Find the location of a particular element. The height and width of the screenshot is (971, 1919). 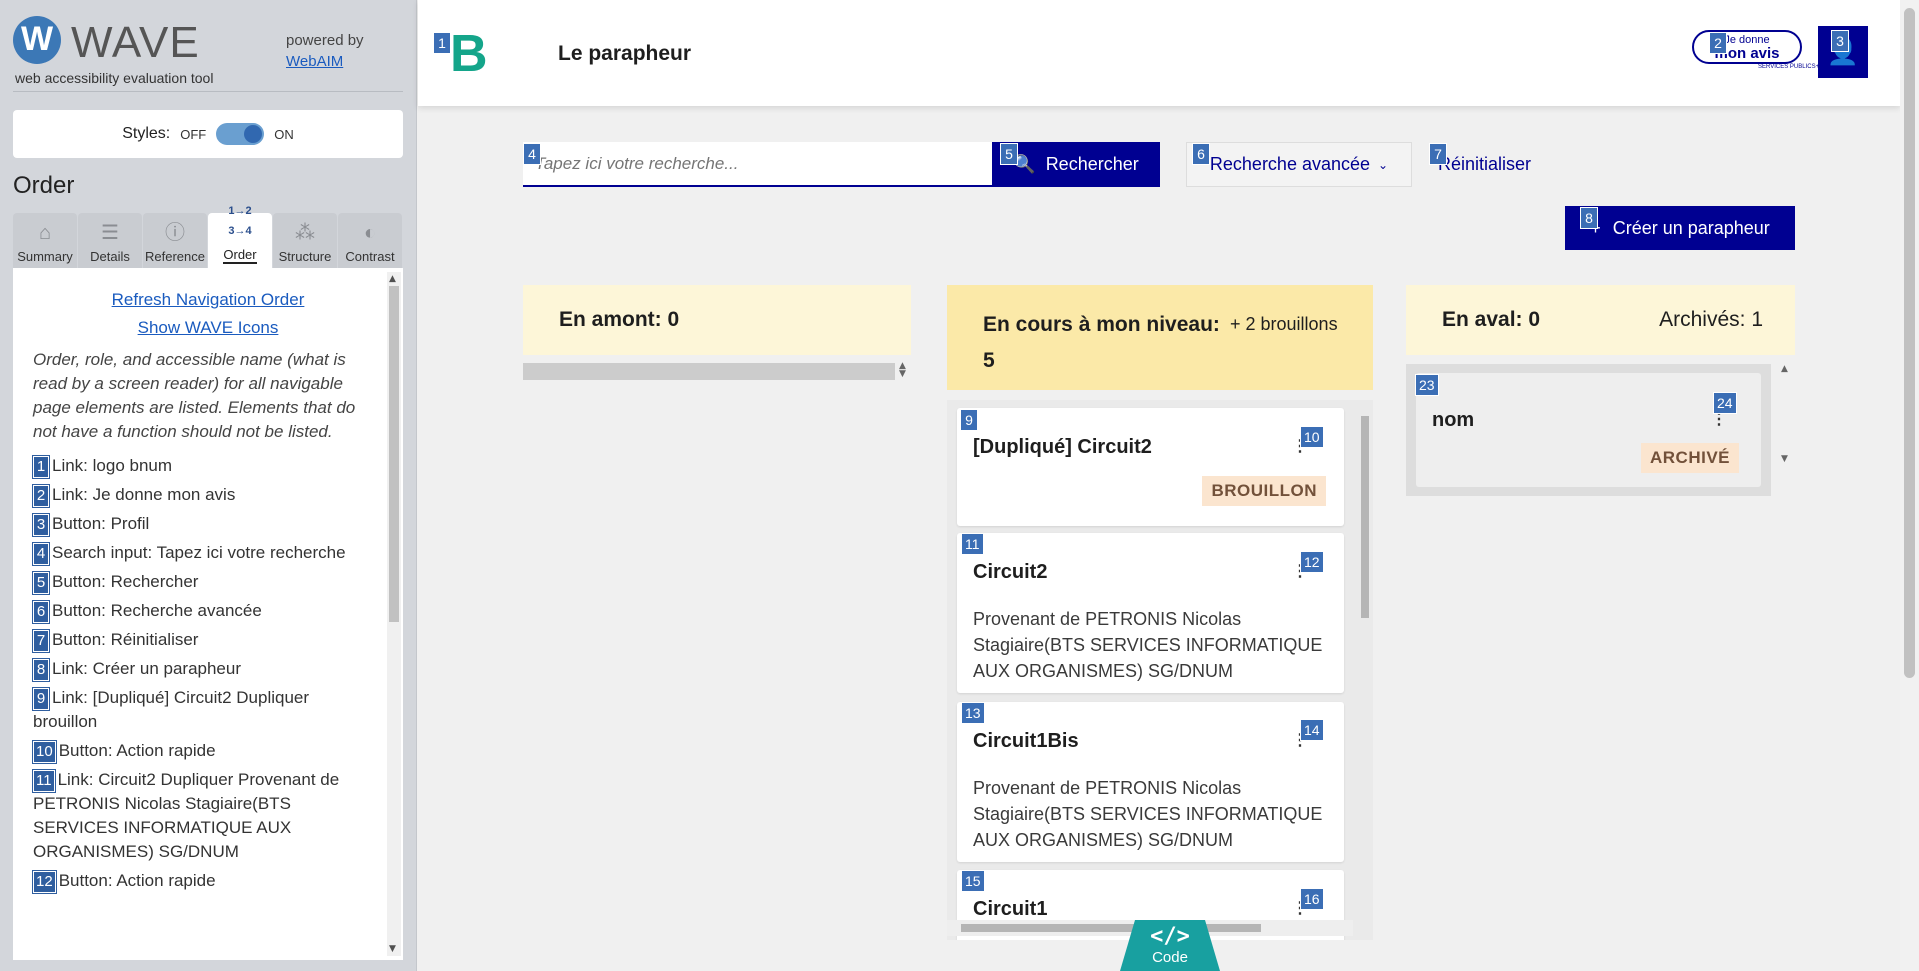

advanced-search-button: Recherche avancée ⌄ is located at coordinates (1299, 164).